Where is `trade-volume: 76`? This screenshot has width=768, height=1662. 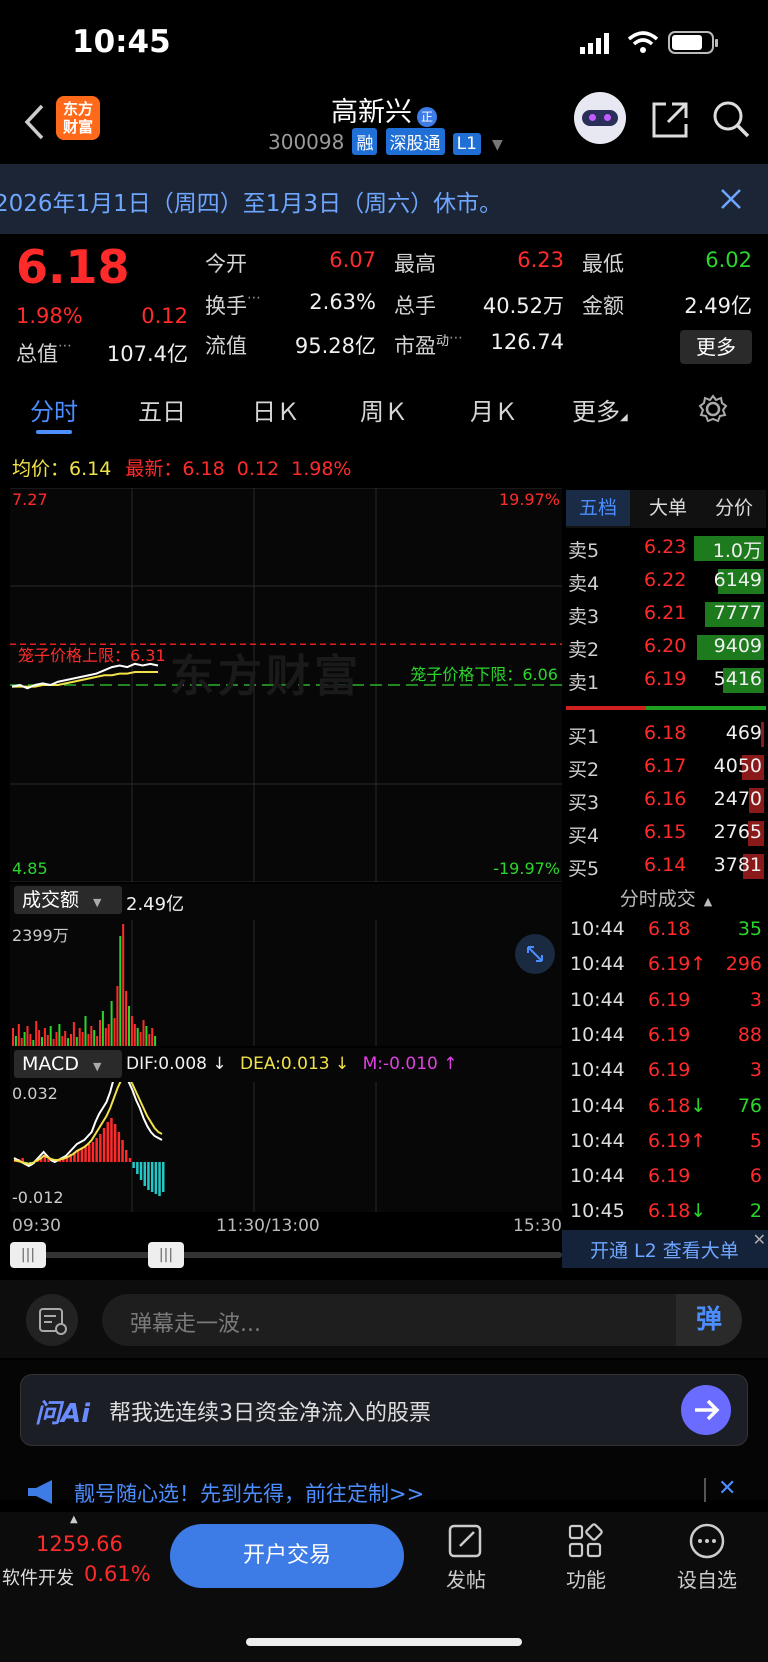
trade-volume: 76 is located at coordinates (749, 1105).